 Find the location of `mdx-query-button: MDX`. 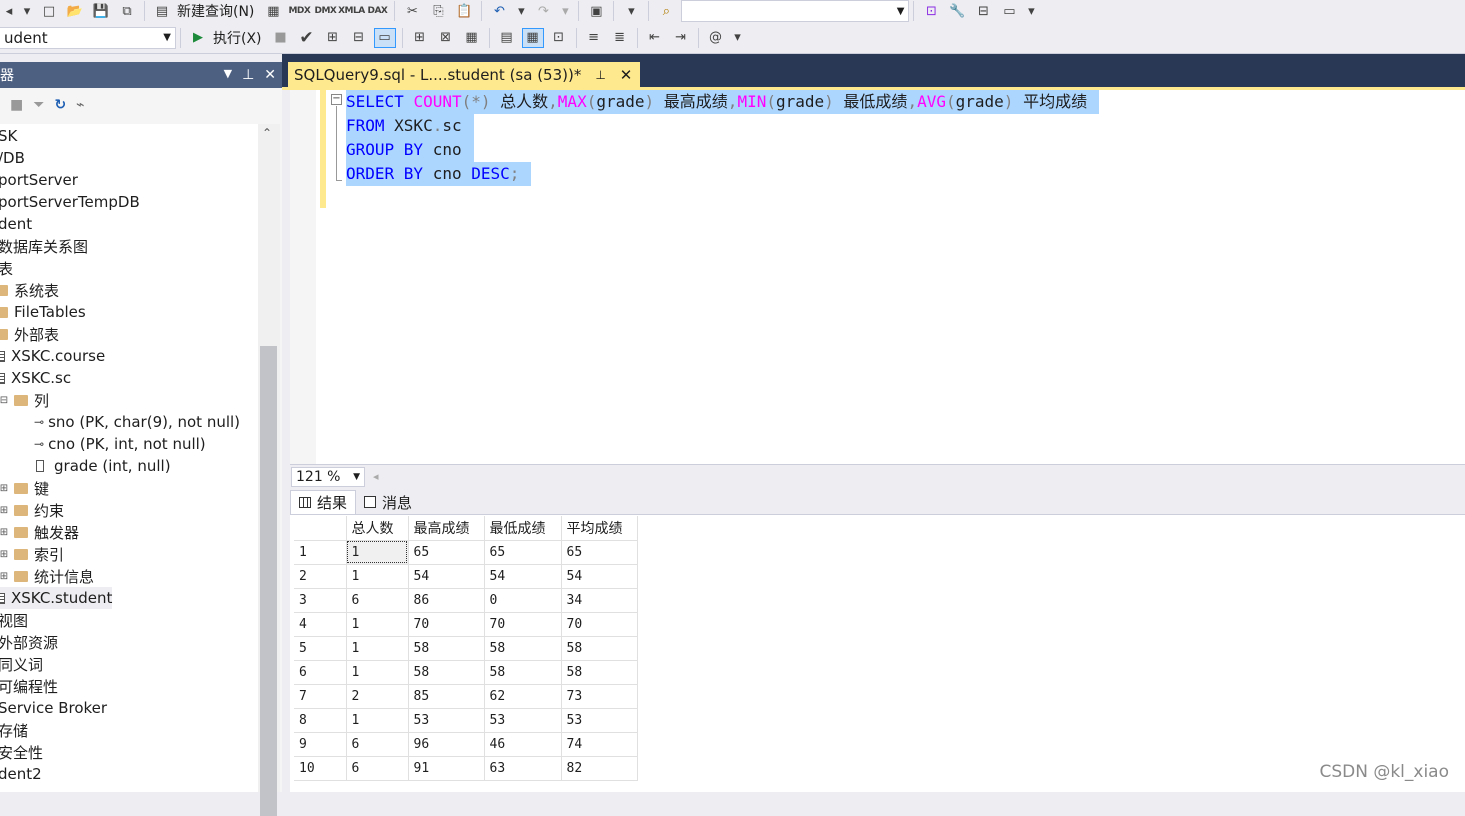

mdx-query-button: MDX is located at coordinates (299, 11).